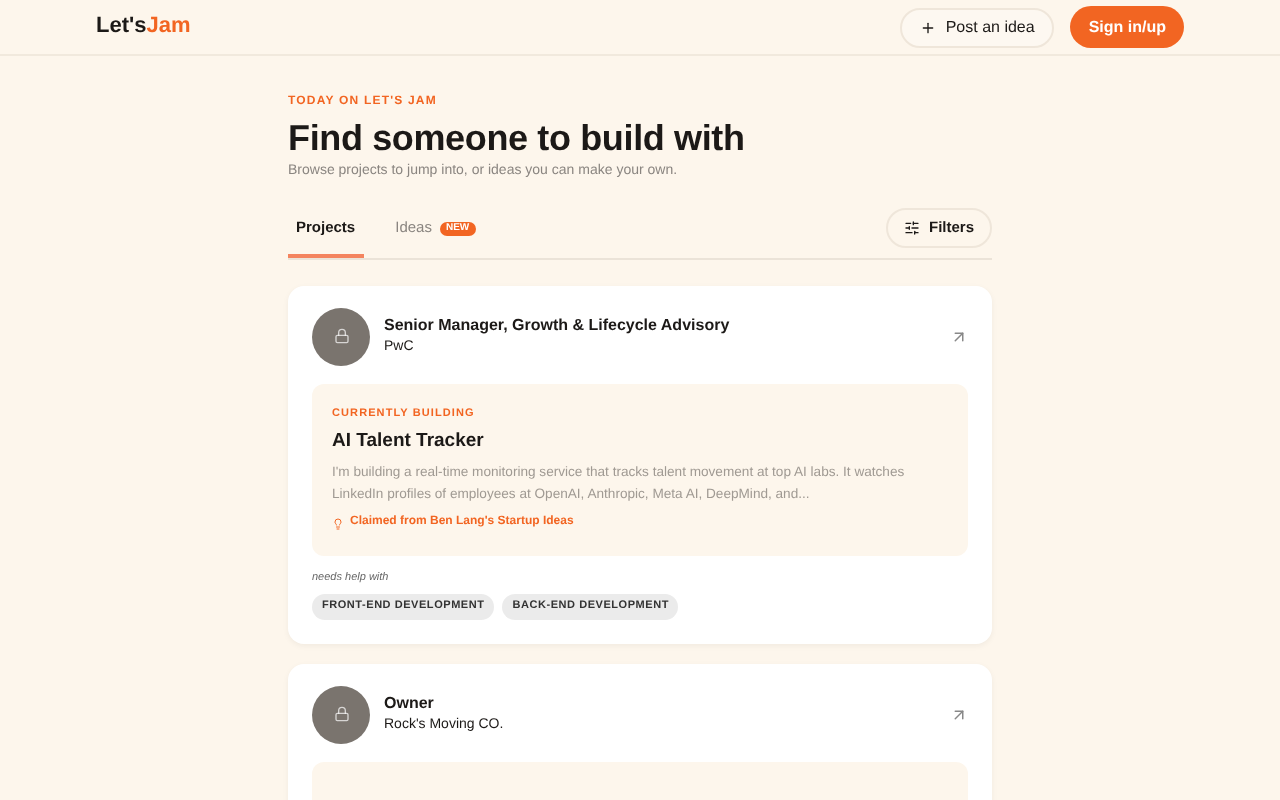 Image resolution: width=1280 pixels, height=800 pixels. What do you see at coordinates (338, 523) in the screenshot?
I see `lightbulb-icon` at bounding box center [338, 523].